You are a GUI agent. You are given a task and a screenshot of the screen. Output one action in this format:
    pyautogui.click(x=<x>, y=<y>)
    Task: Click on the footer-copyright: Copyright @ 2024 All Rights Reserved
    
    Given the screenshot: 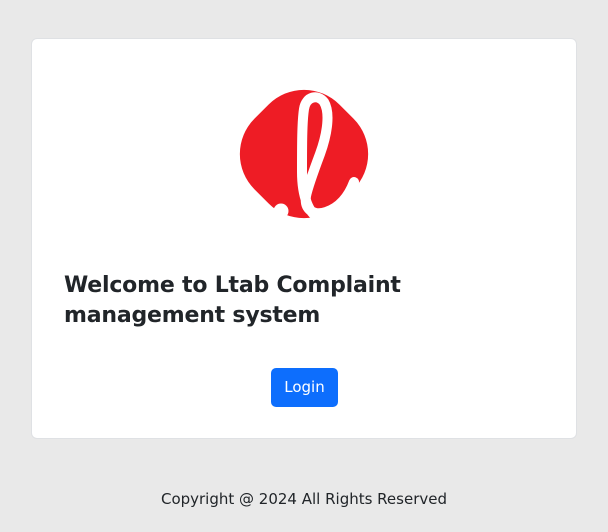 What is the action you would take?
    pyautogui.click(x=304, y=499)
    